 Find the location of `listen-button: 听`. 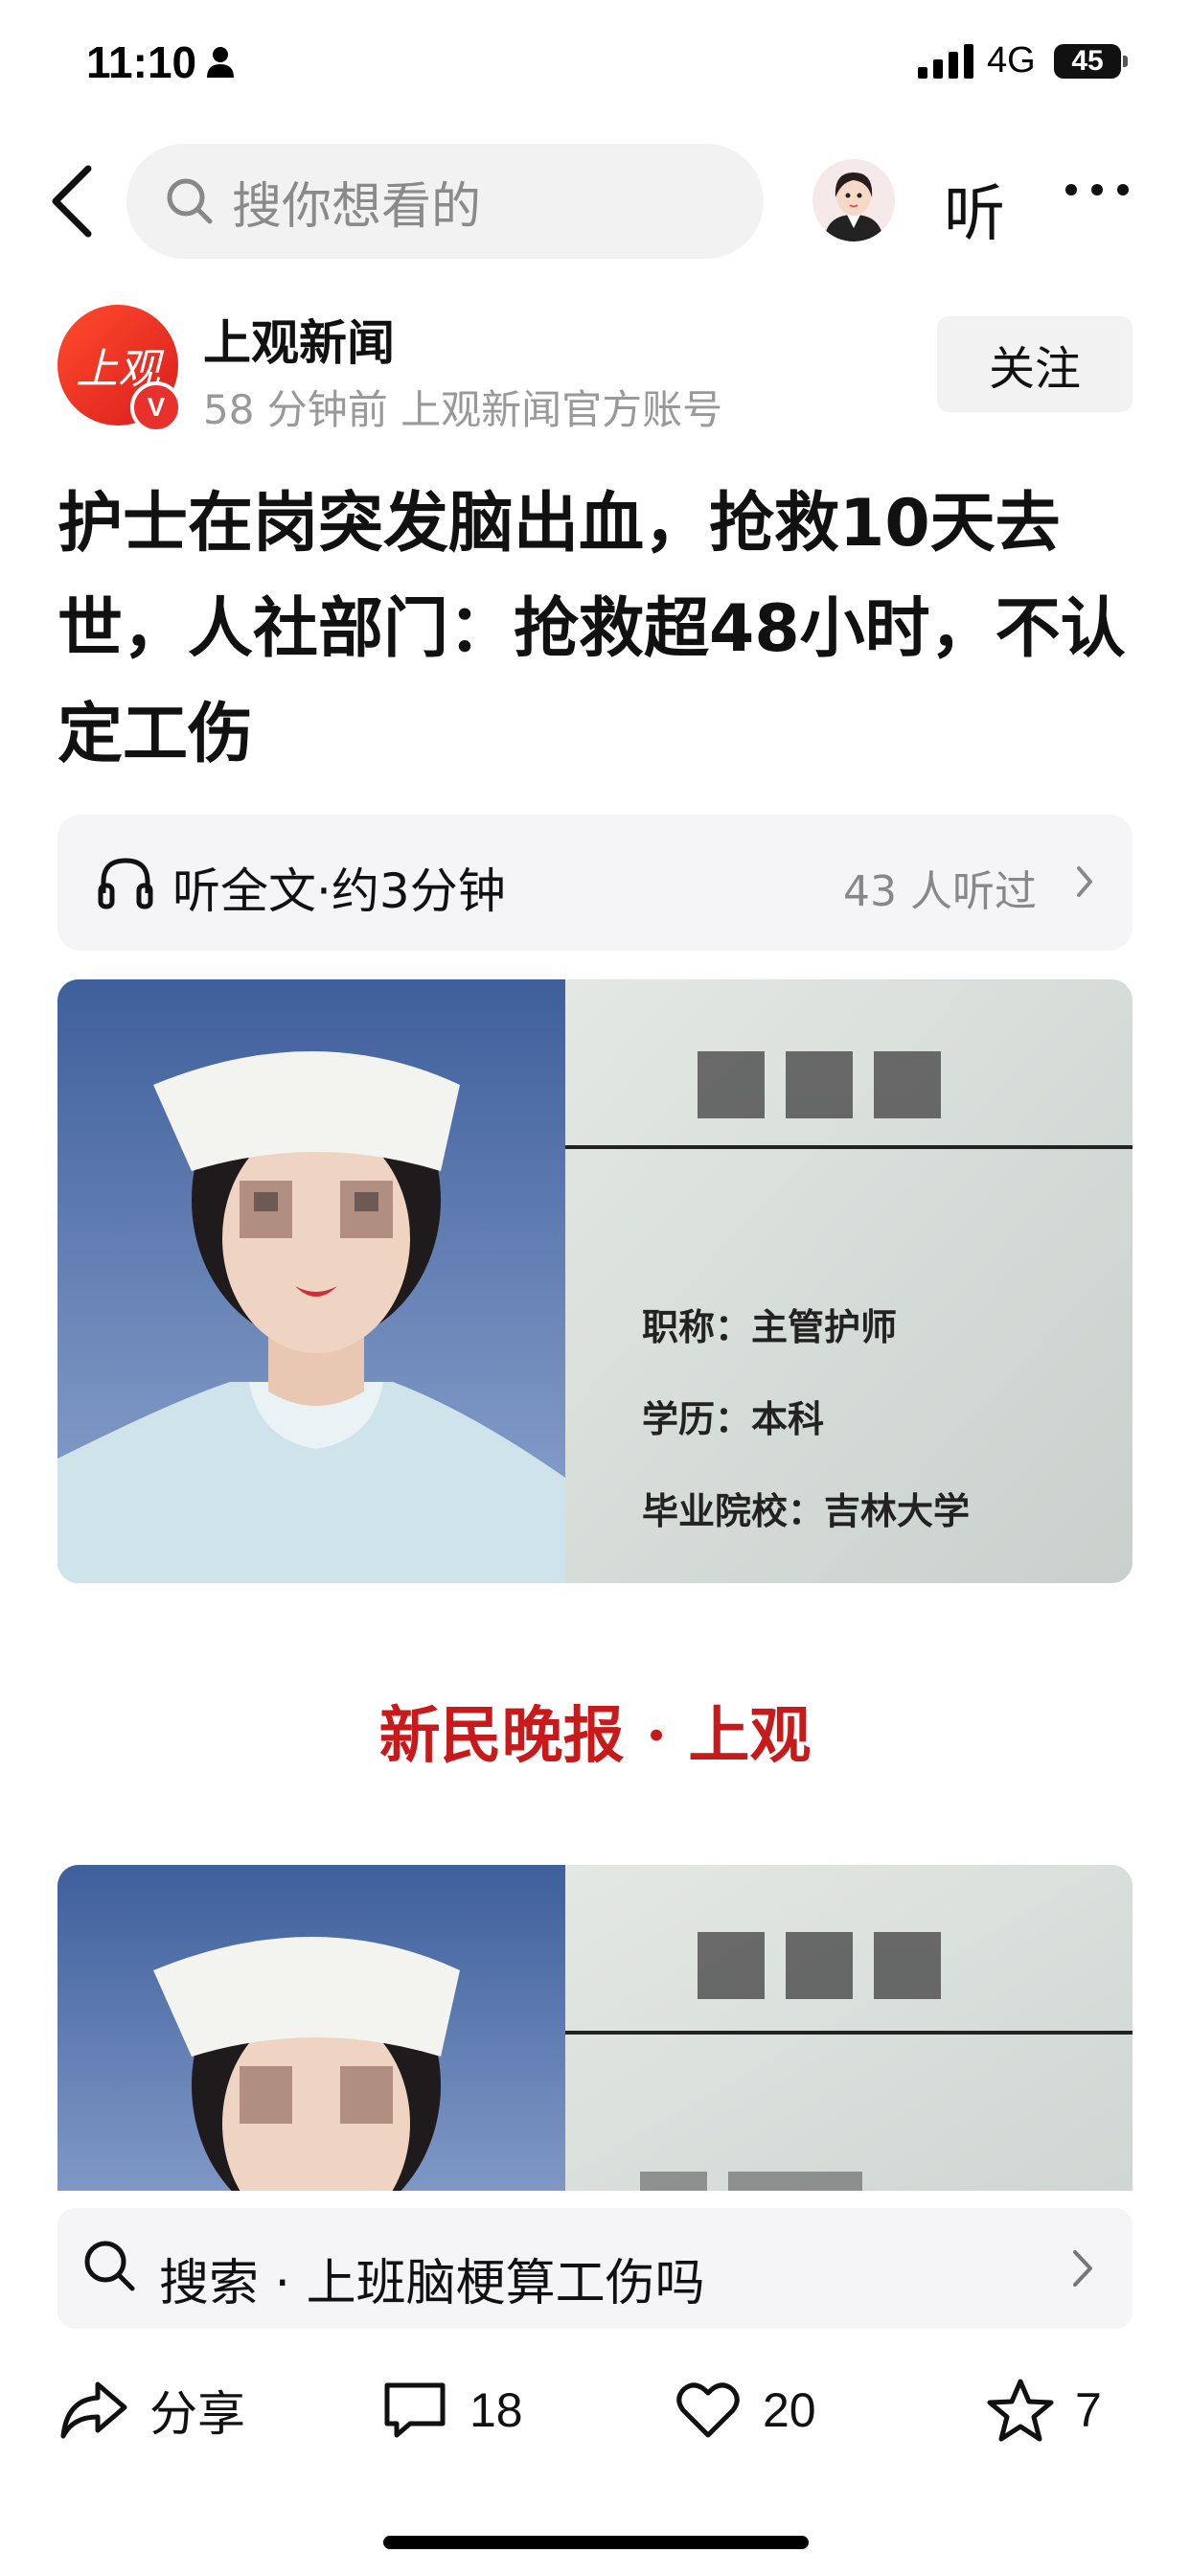

listen-button: 听 is located at coordinates (975, 209).